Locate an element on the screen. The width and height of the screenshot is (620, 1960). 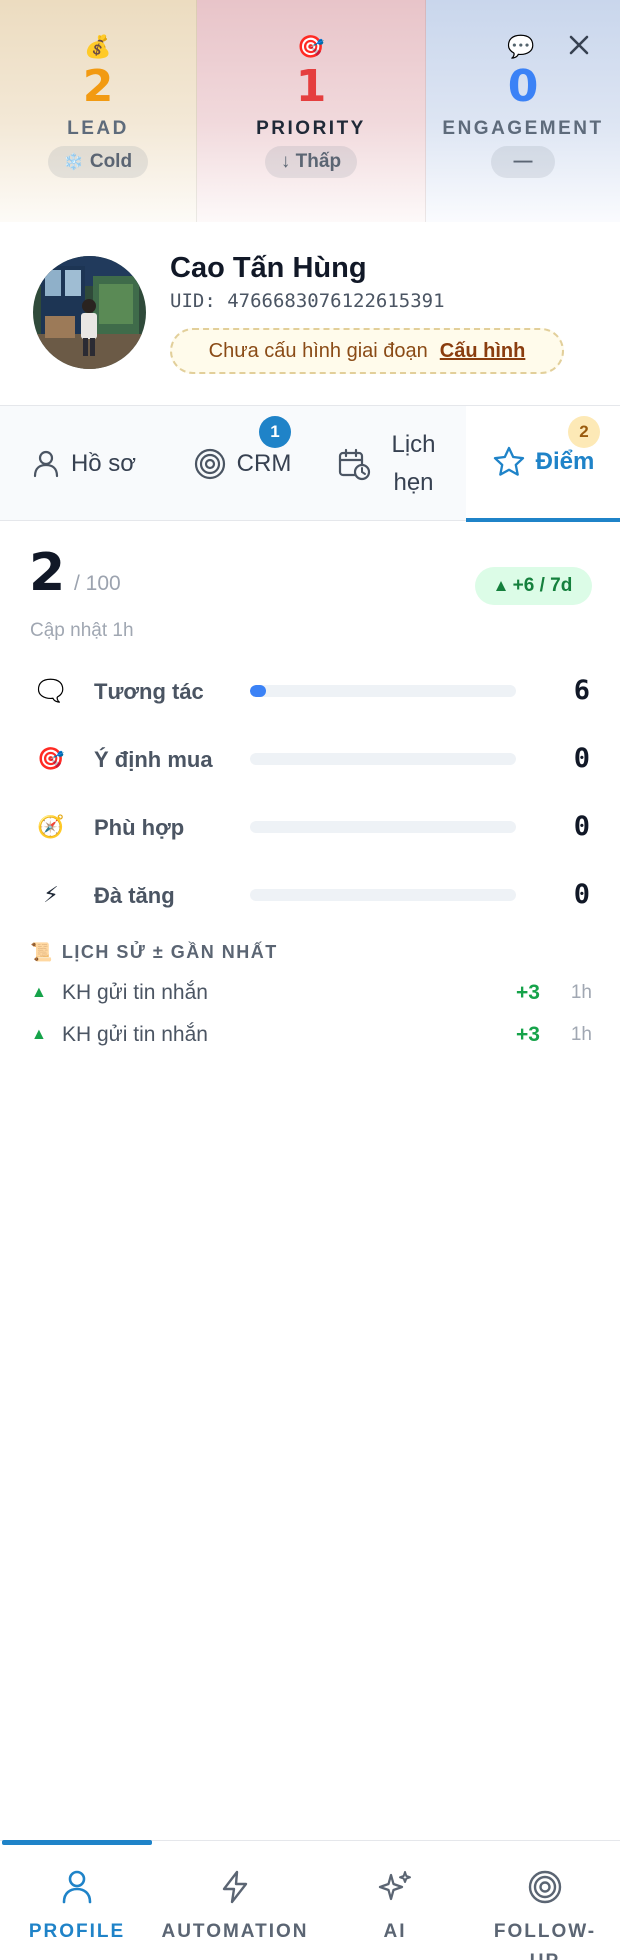
score-trend-badge: +6 / 7d is located at coordinates (533, 586).